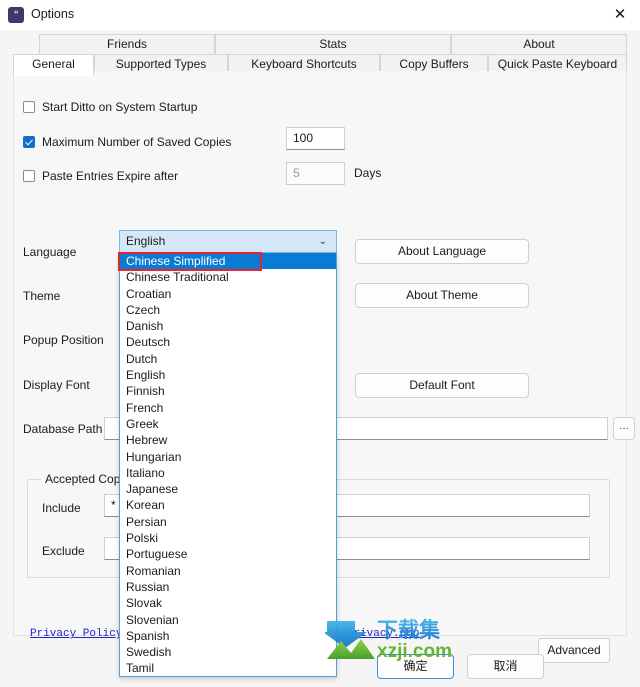 Image resolution: width=640 pixels, height=687 pixels. What do you see at coordinates (228, 375) in the screenshot?
I see `language-option: English` at bounding box center [228, 375].